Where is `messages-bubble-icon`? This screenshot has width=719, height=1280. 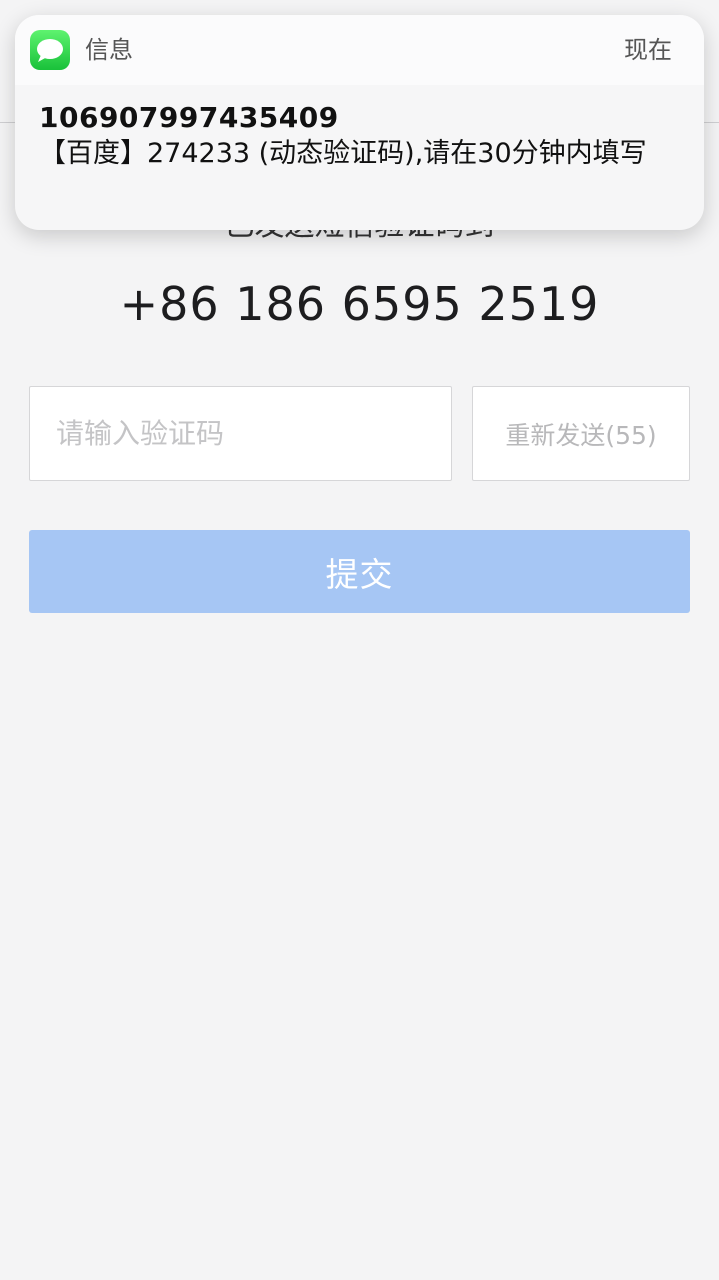 messages-bubble-icon is located at coordinates (50, 50).